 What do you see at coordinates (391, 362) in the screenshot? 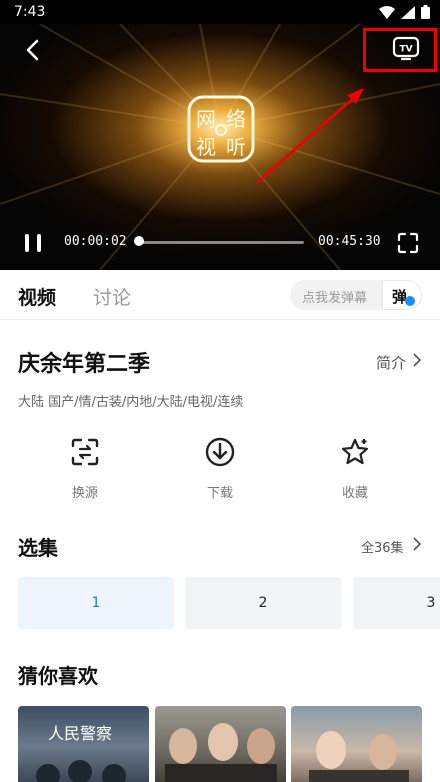
I see `intro-link: 简介` at bounding box center [391, 362].